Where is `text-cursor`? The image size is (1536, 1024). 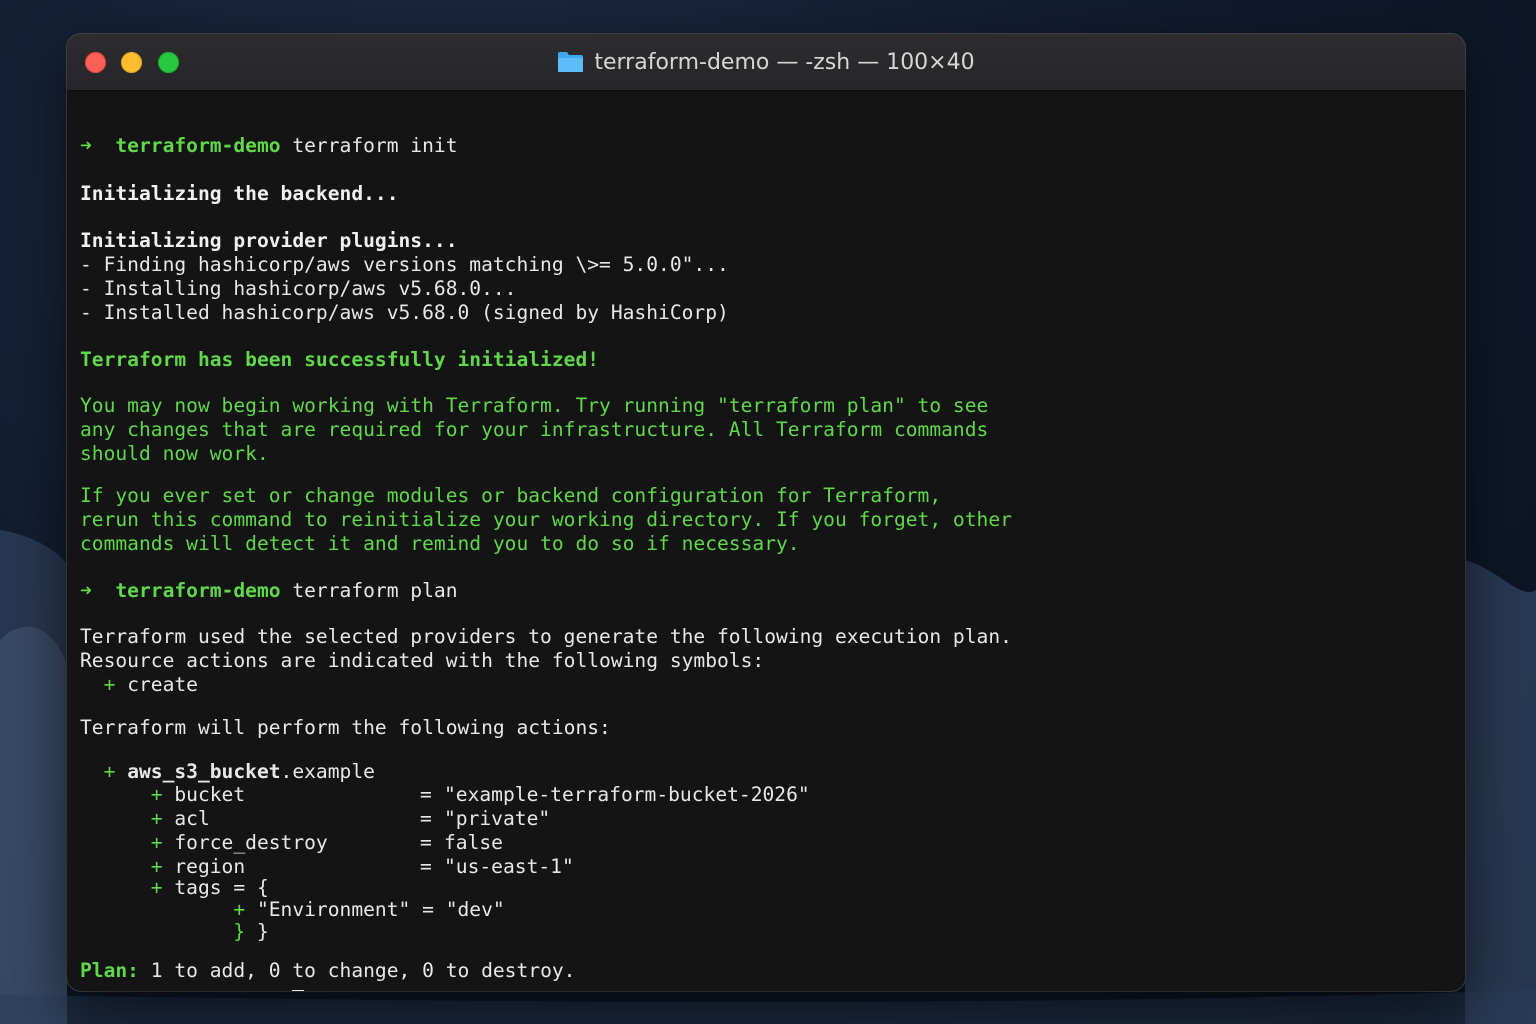 text-cursor is located at coordinates (298, 990).